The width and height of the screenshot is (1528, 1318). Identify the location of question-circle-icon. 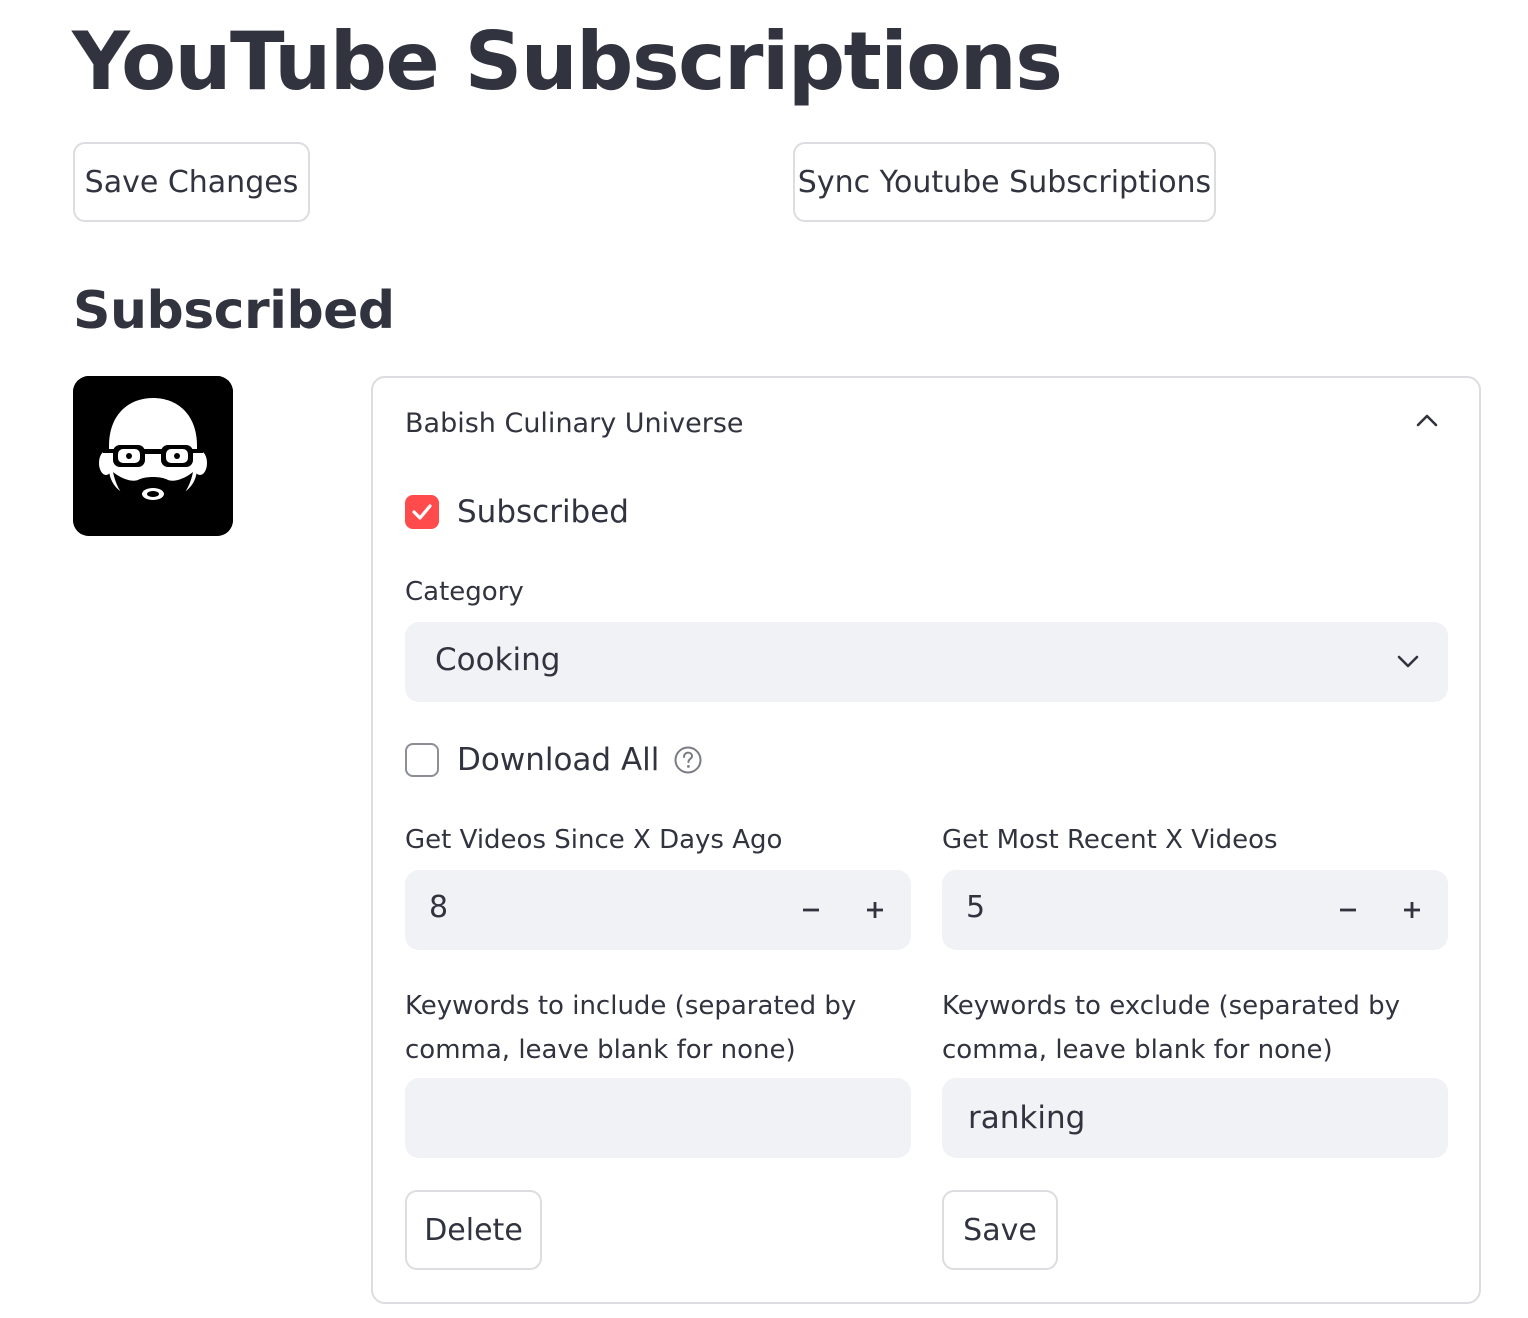
(688, 760).